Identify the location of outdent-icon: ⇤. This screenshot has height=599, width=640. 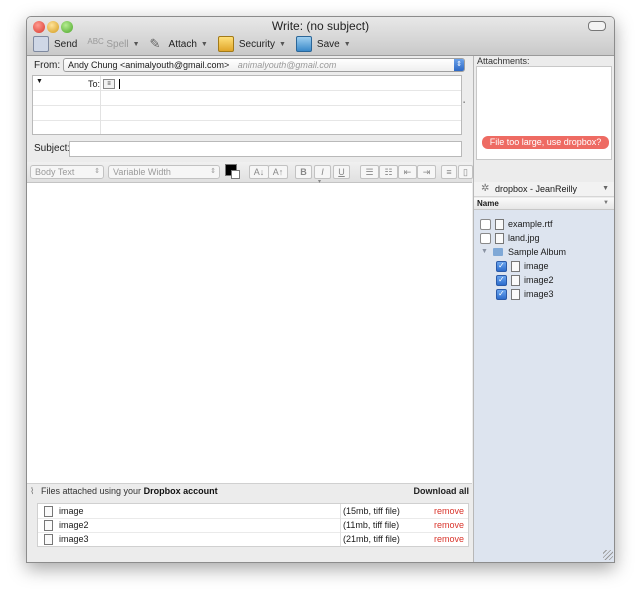
(407, 172).